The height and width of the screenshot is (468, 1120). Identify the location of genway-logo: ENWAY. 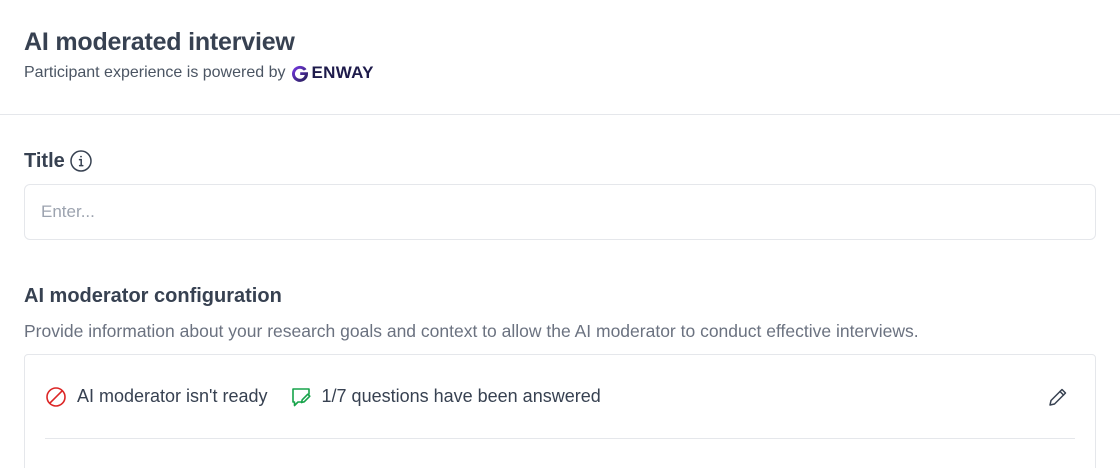
(331, 73).